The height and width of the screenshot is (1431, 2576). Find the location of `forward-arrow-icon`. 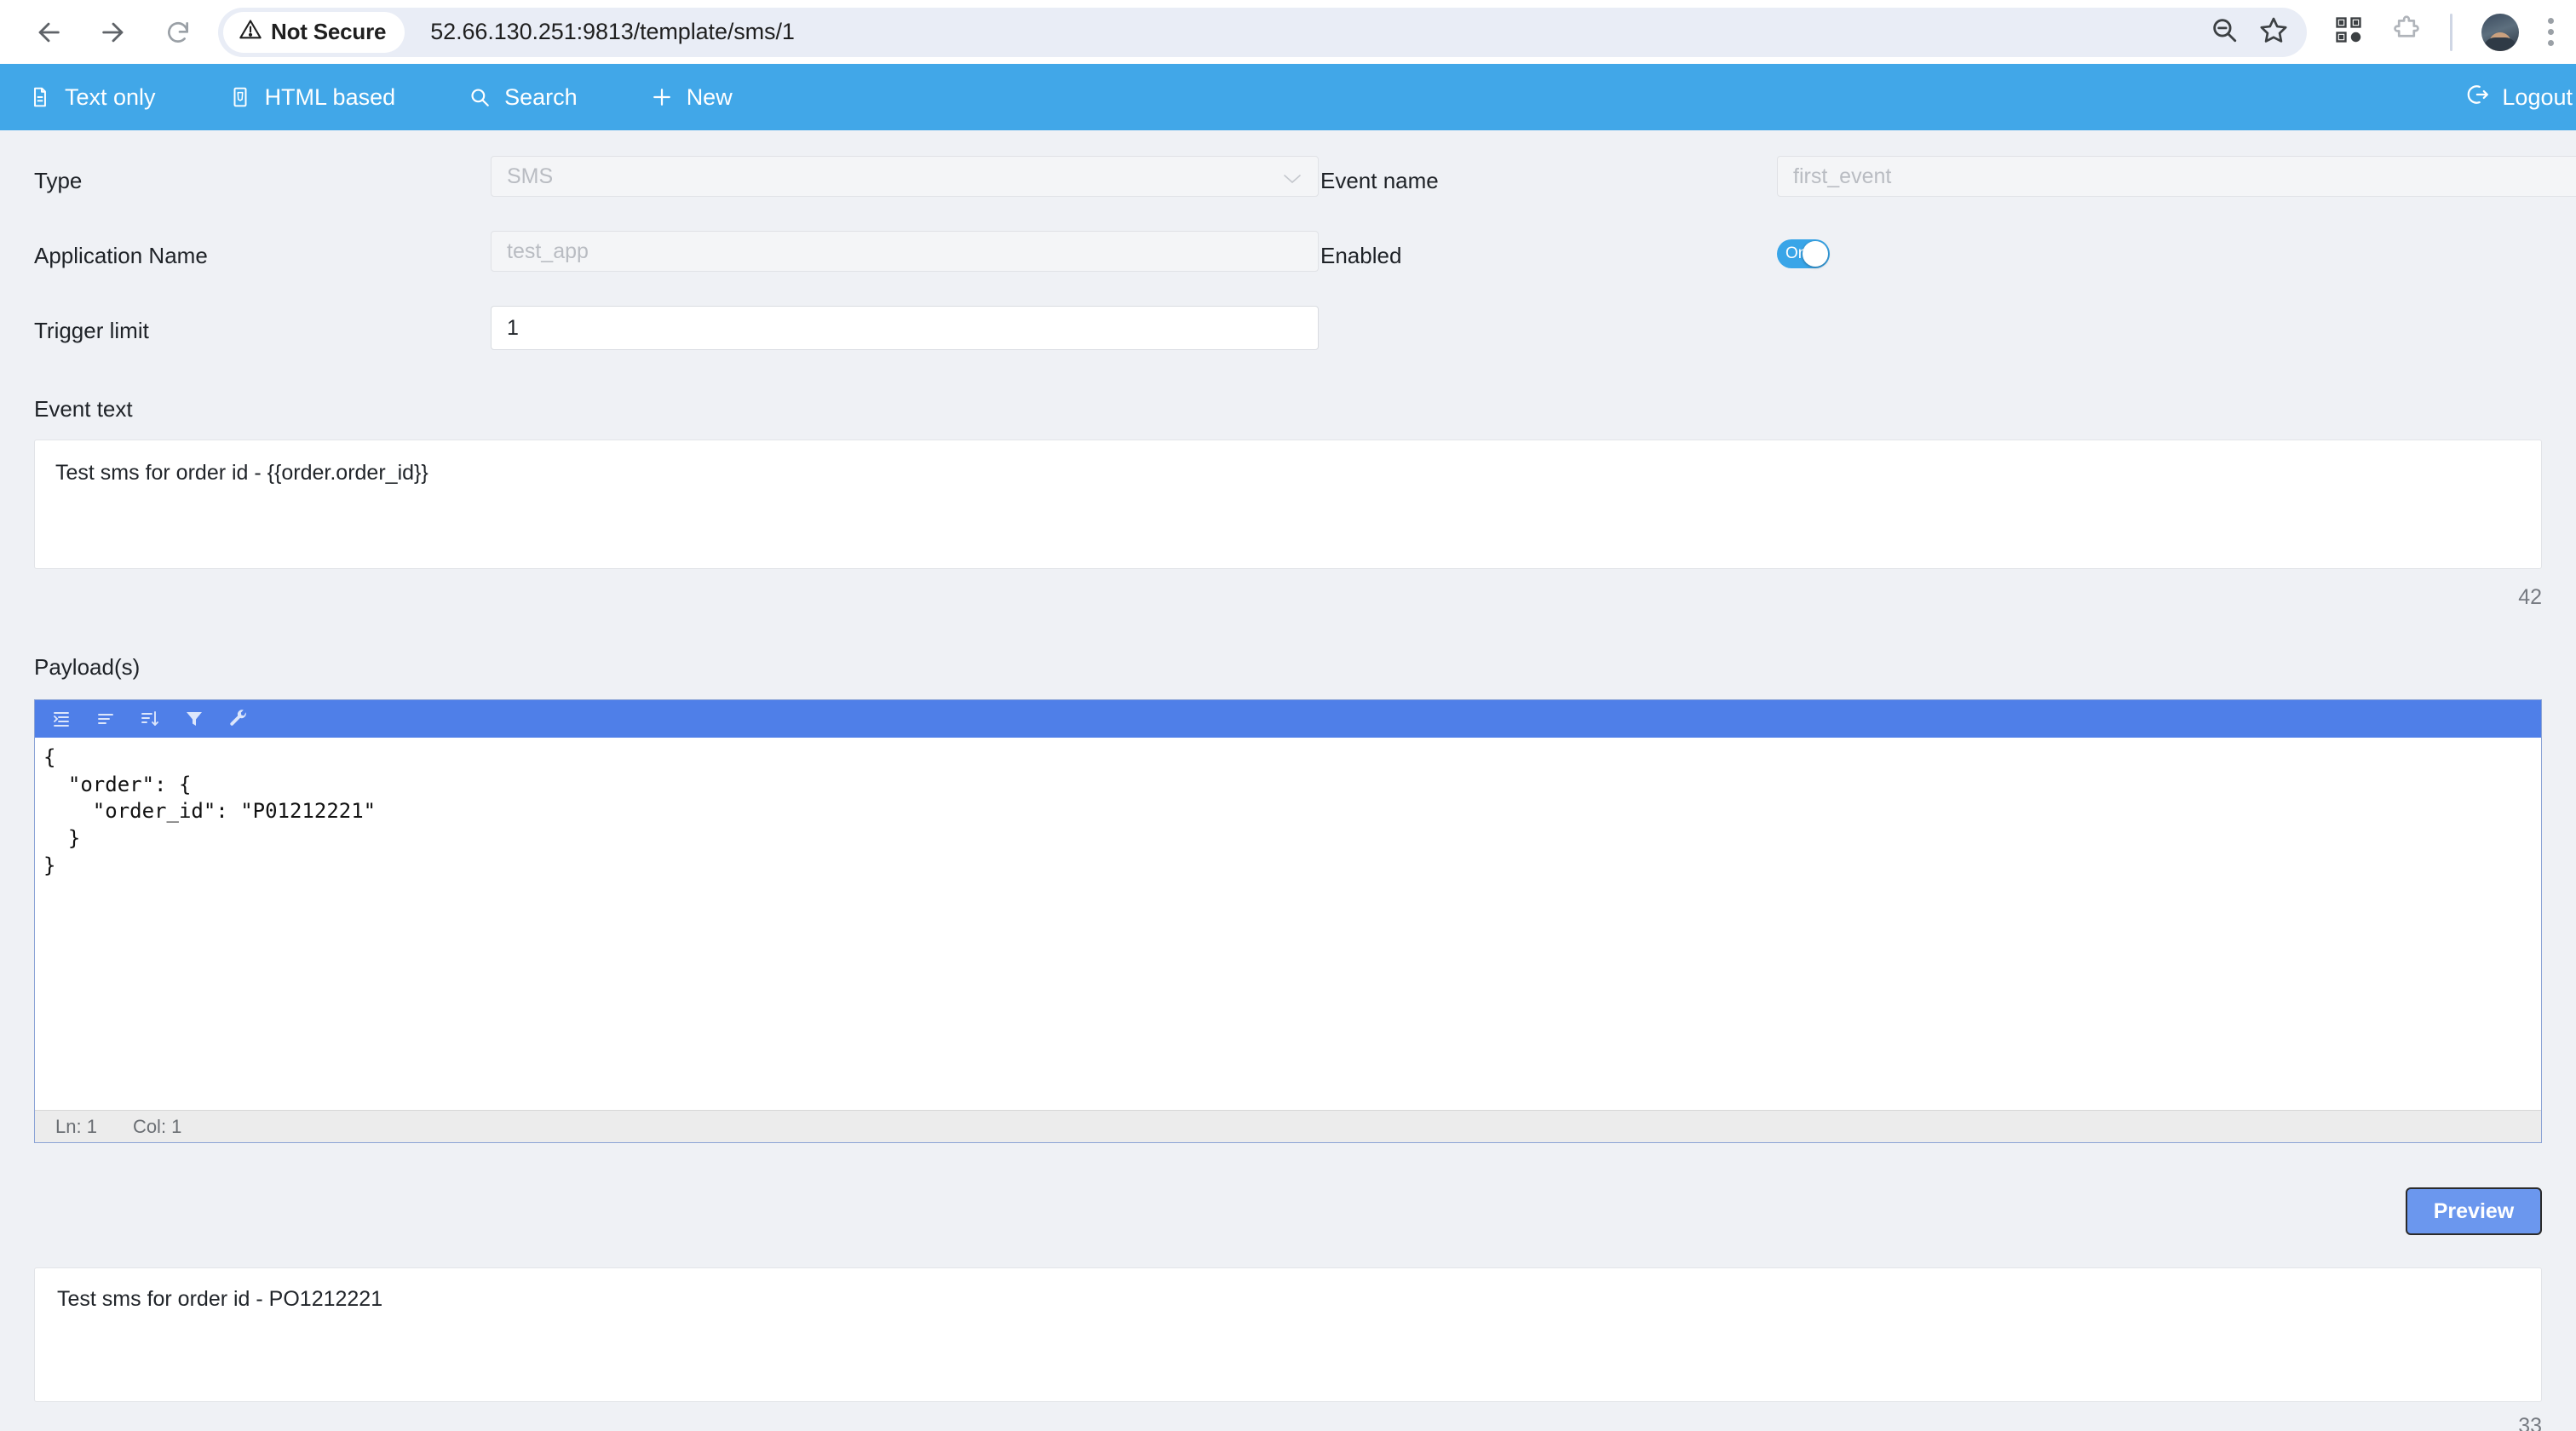

forward-arrow-icon is located at coordinates (114, 32).